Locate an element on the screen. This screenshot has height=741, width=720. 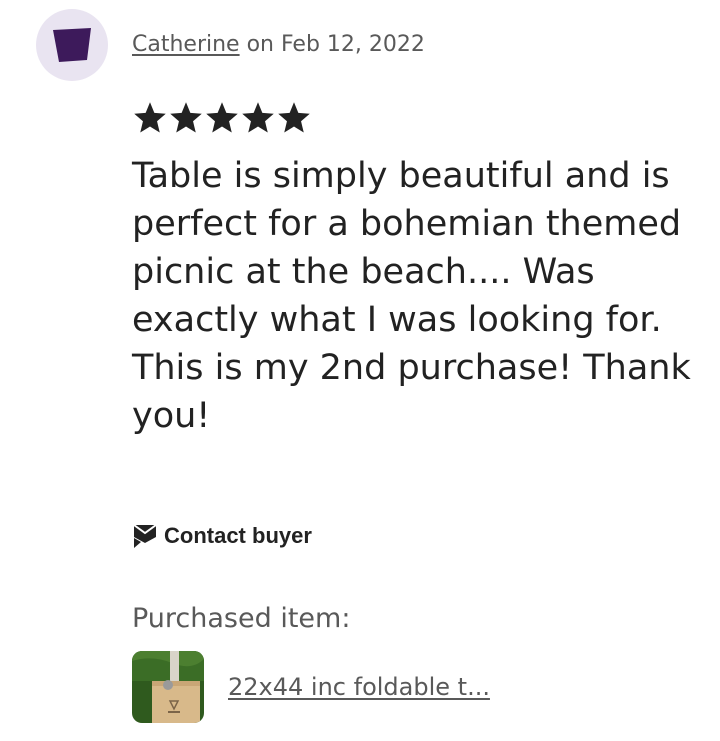
review-meta: Catherine on Feb 12, 2022 is located at coordinates (278, 45).